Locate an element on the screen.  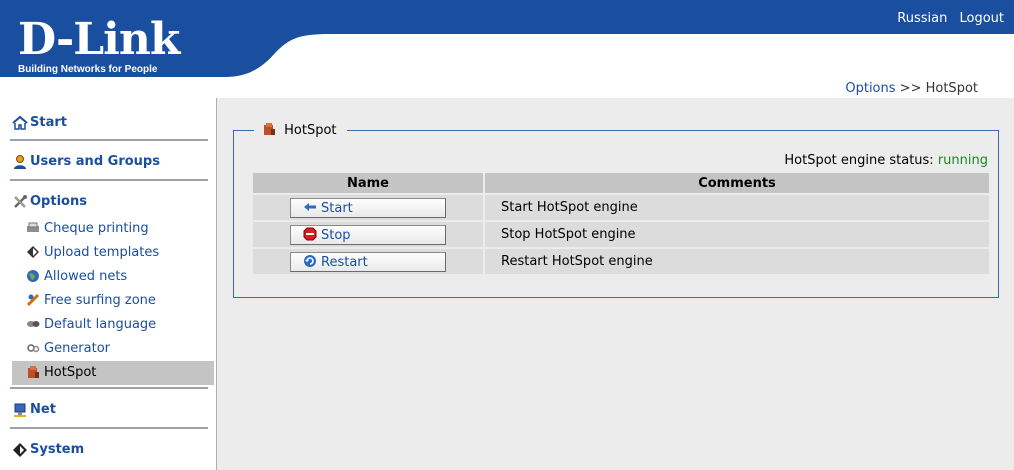
stop-button: Stop is located at coordinates (368, 234).